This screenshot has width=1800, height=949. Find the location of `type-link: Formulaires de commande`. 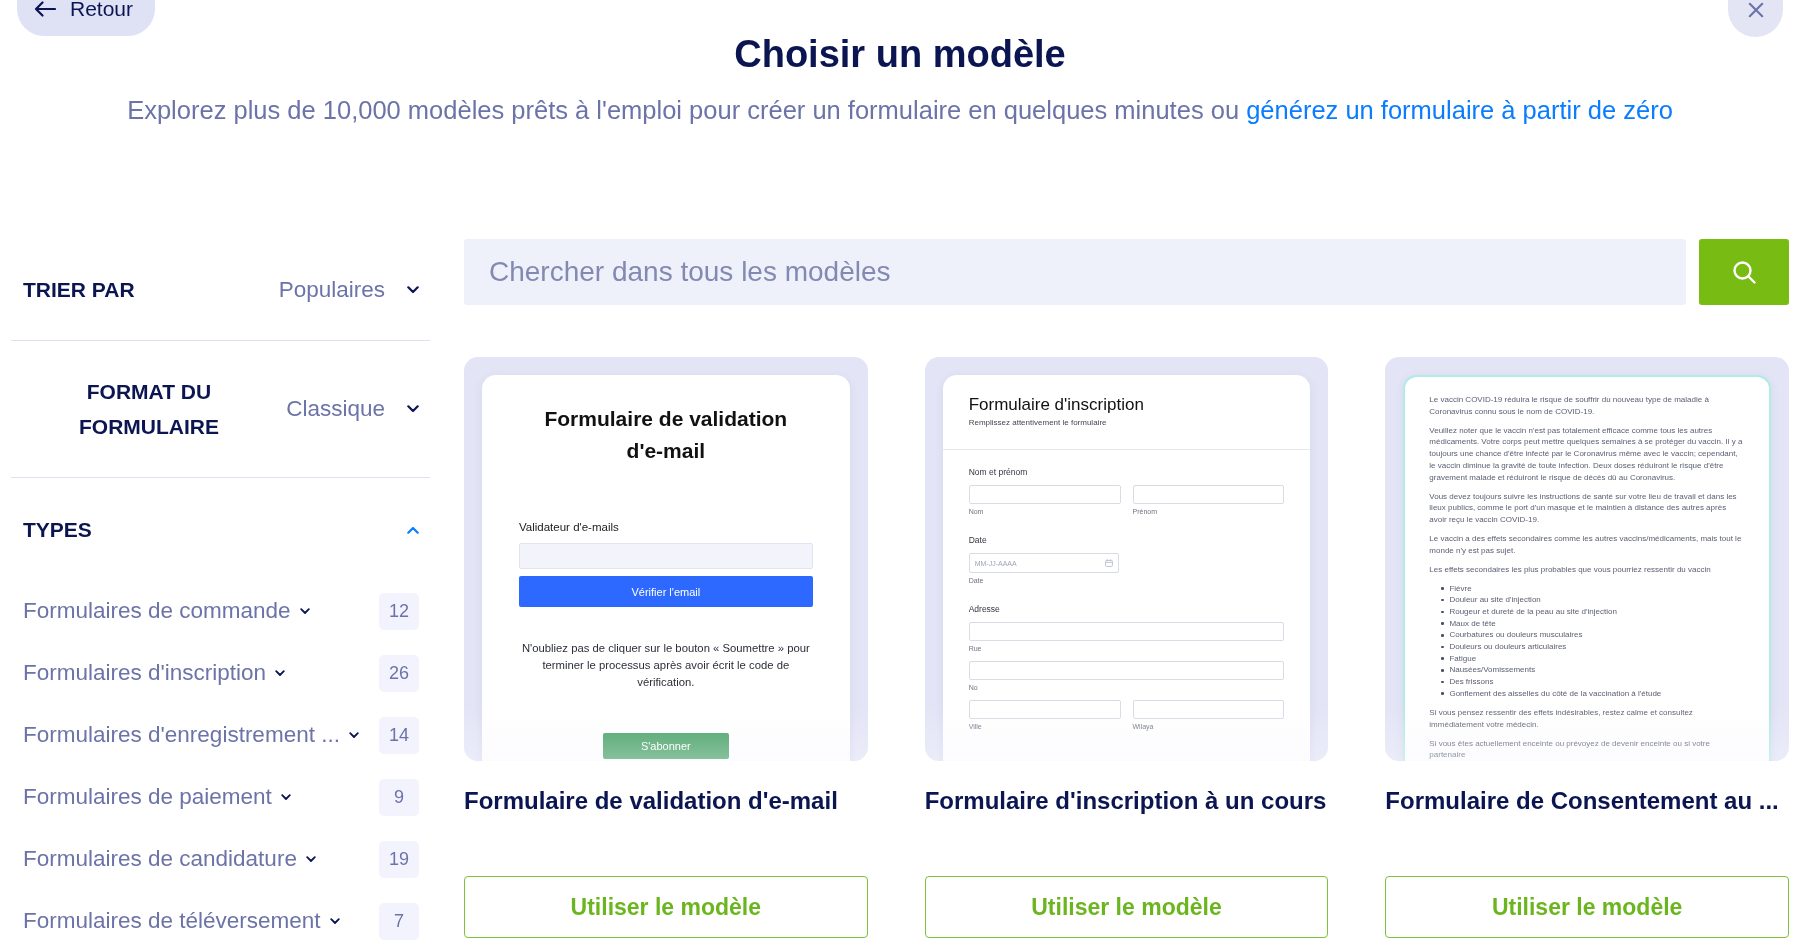

type-link: Formulaires de commande is located at coordinates (157, 611).